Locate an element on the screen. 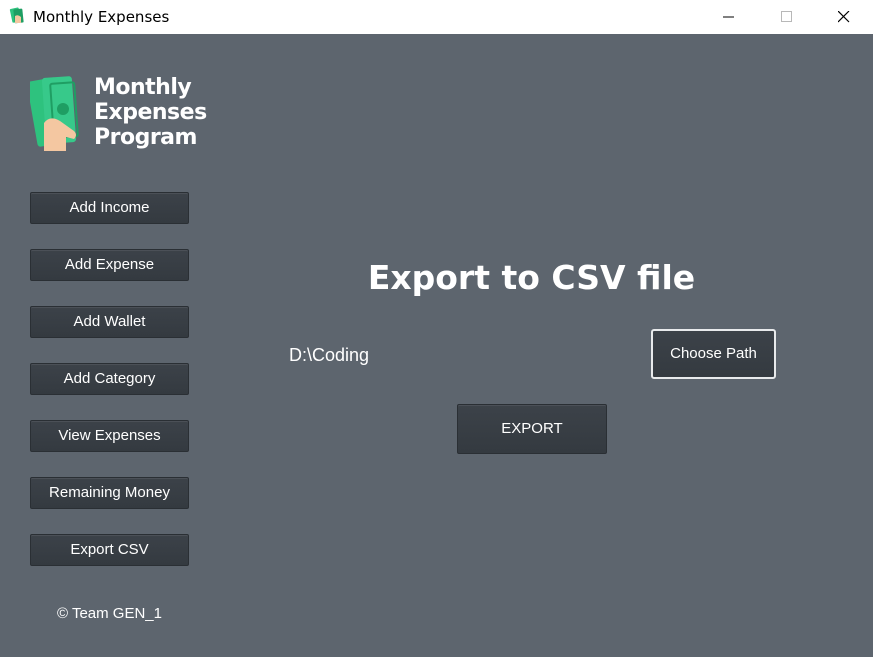 The image size is (873, 657). copyright-text: © Team GEN_1 is located at coordinates (109, 613).